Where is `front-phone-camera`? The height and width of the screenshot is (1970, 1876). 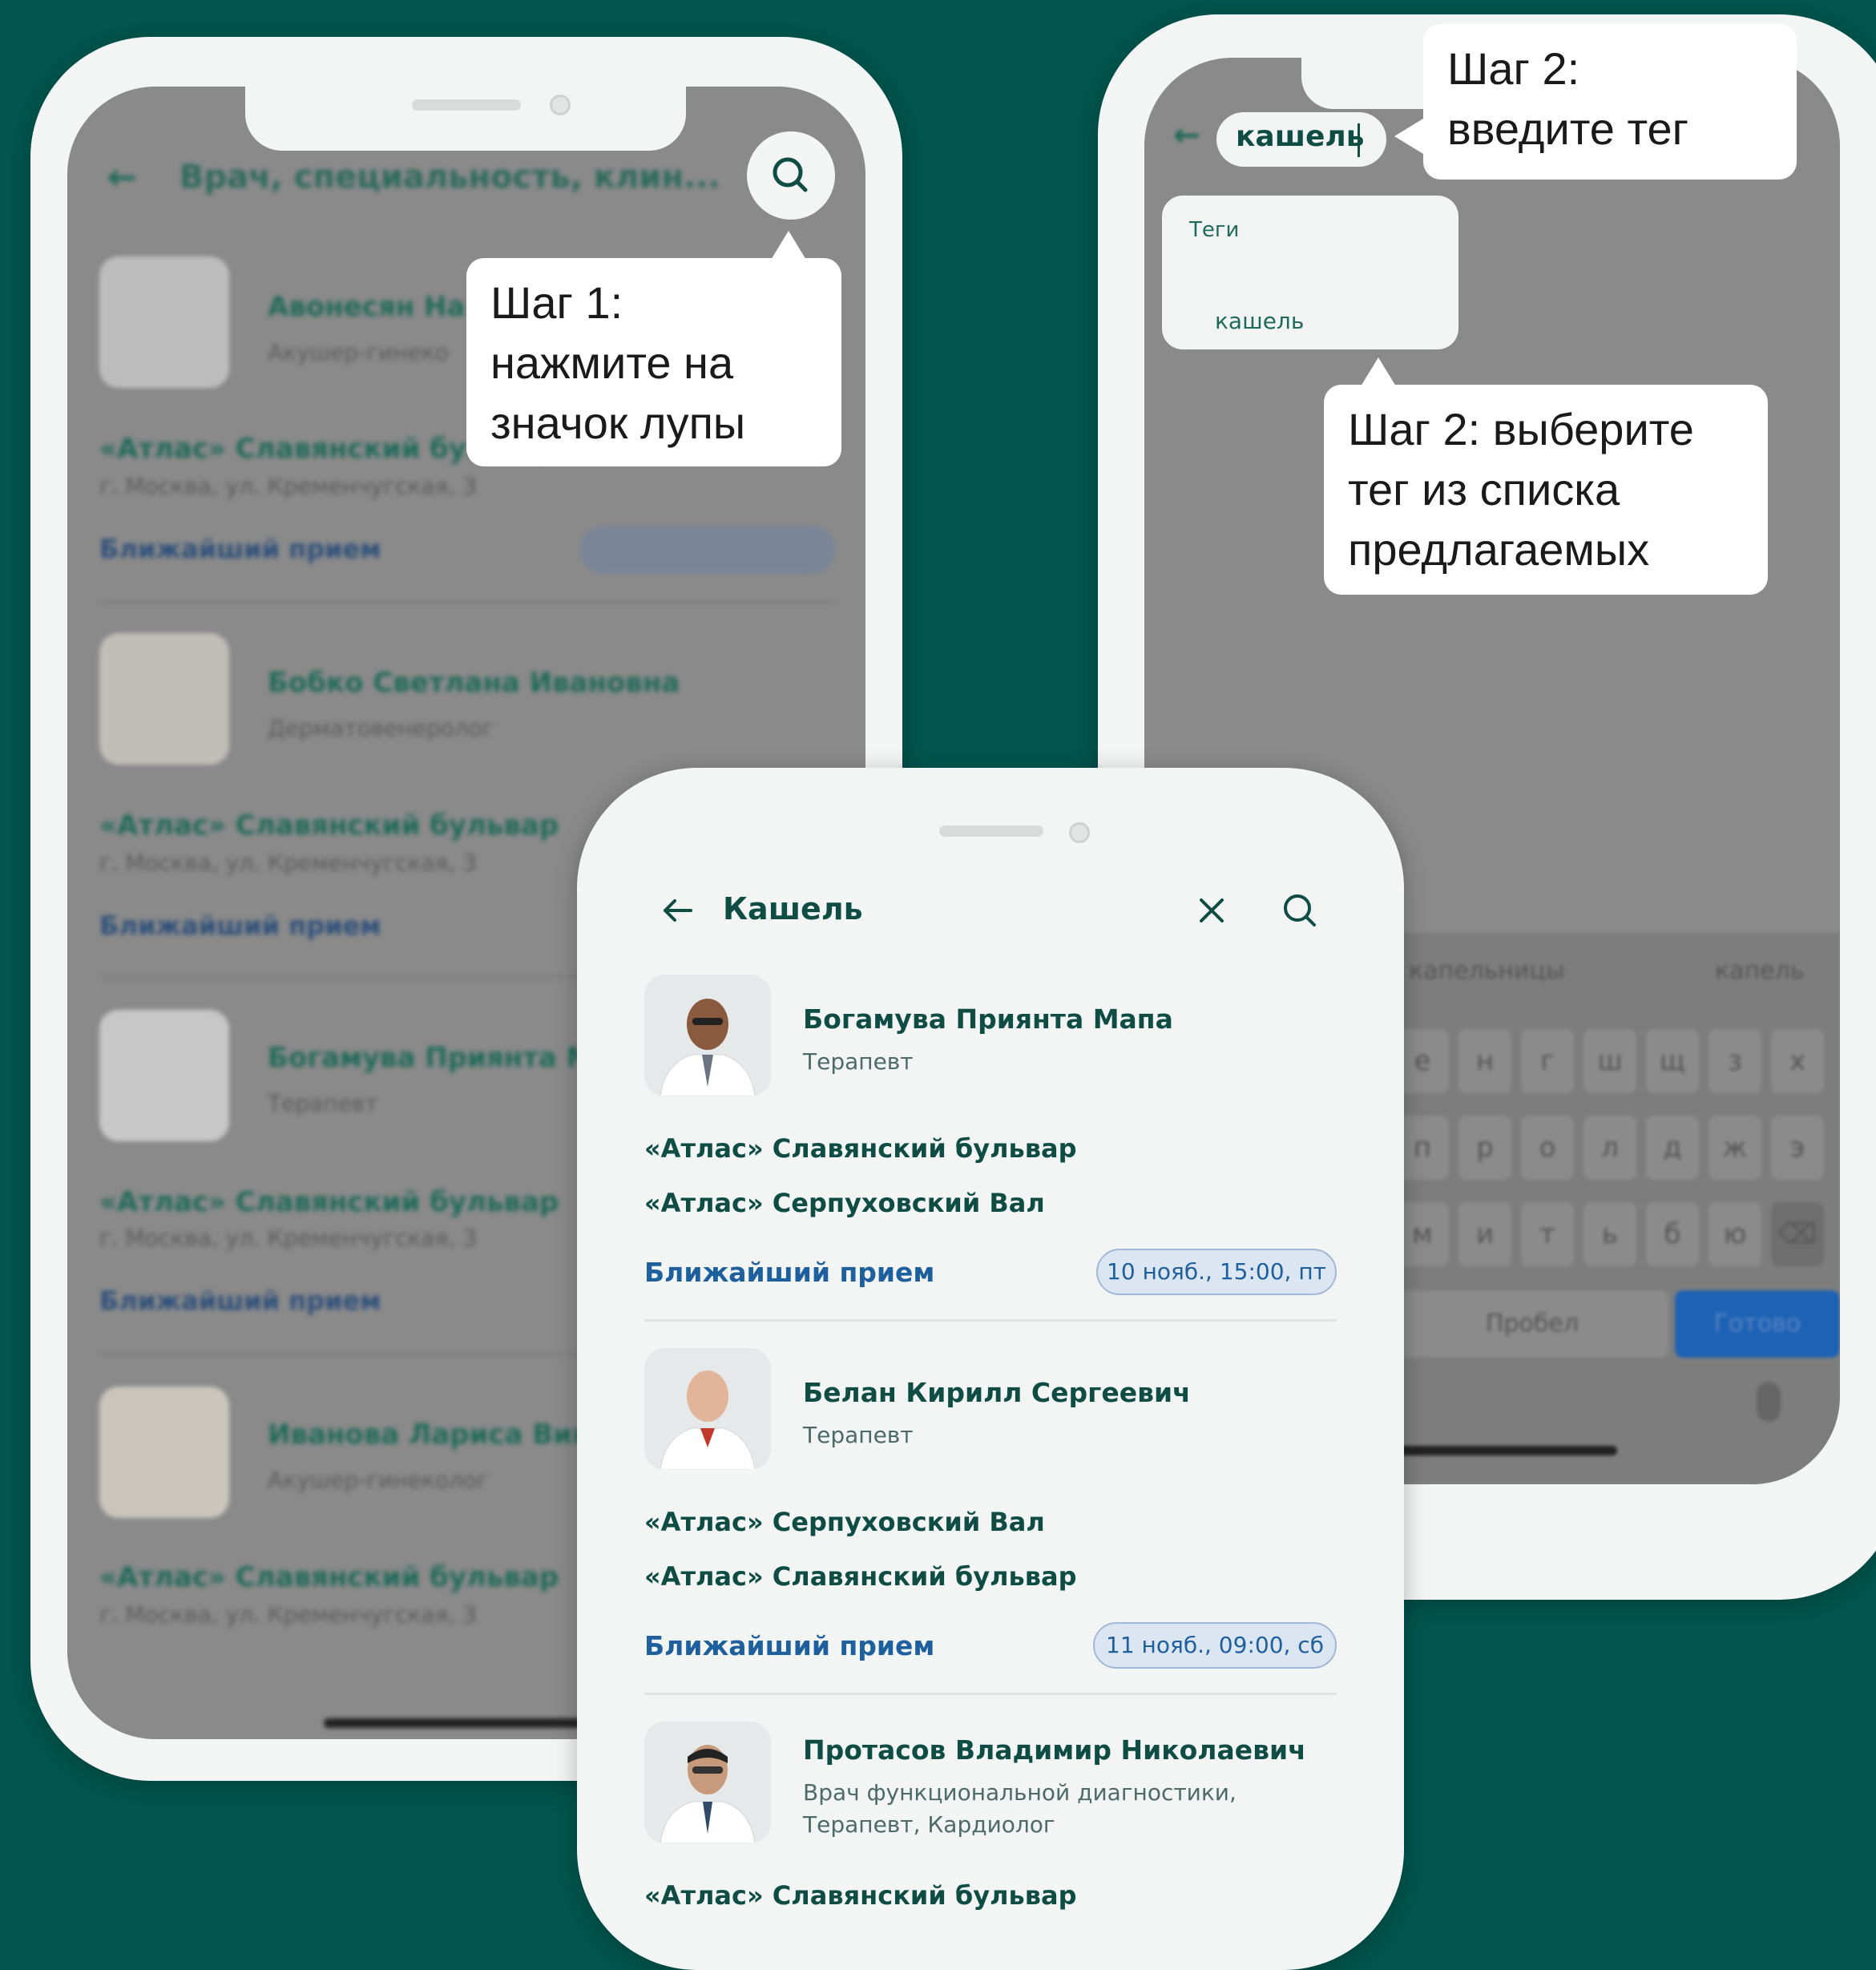
front-phone-camera is located at coordinates (1080, 832).